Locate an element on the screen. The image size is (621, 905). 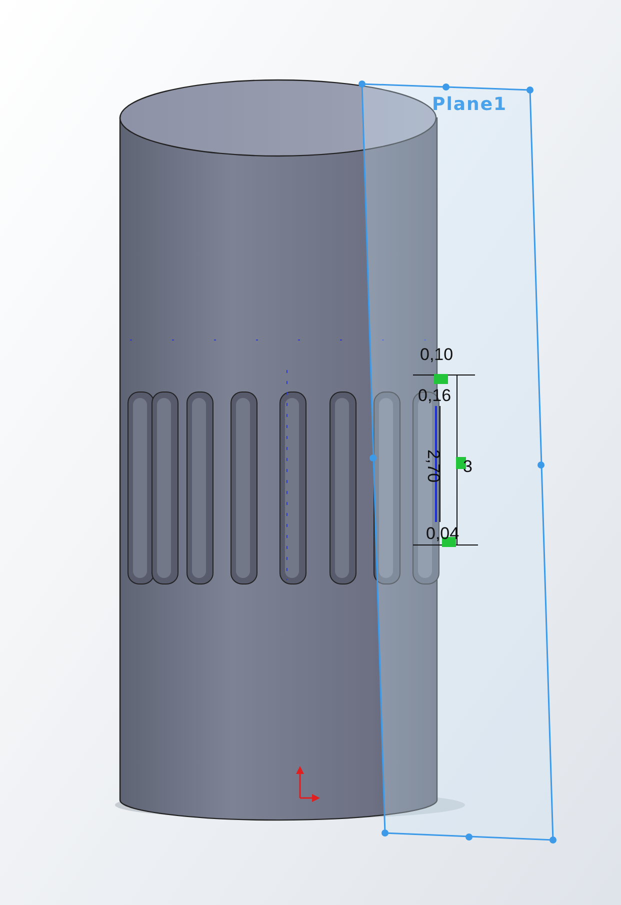
axis-triad-icon is located at coordinates (308, 784).